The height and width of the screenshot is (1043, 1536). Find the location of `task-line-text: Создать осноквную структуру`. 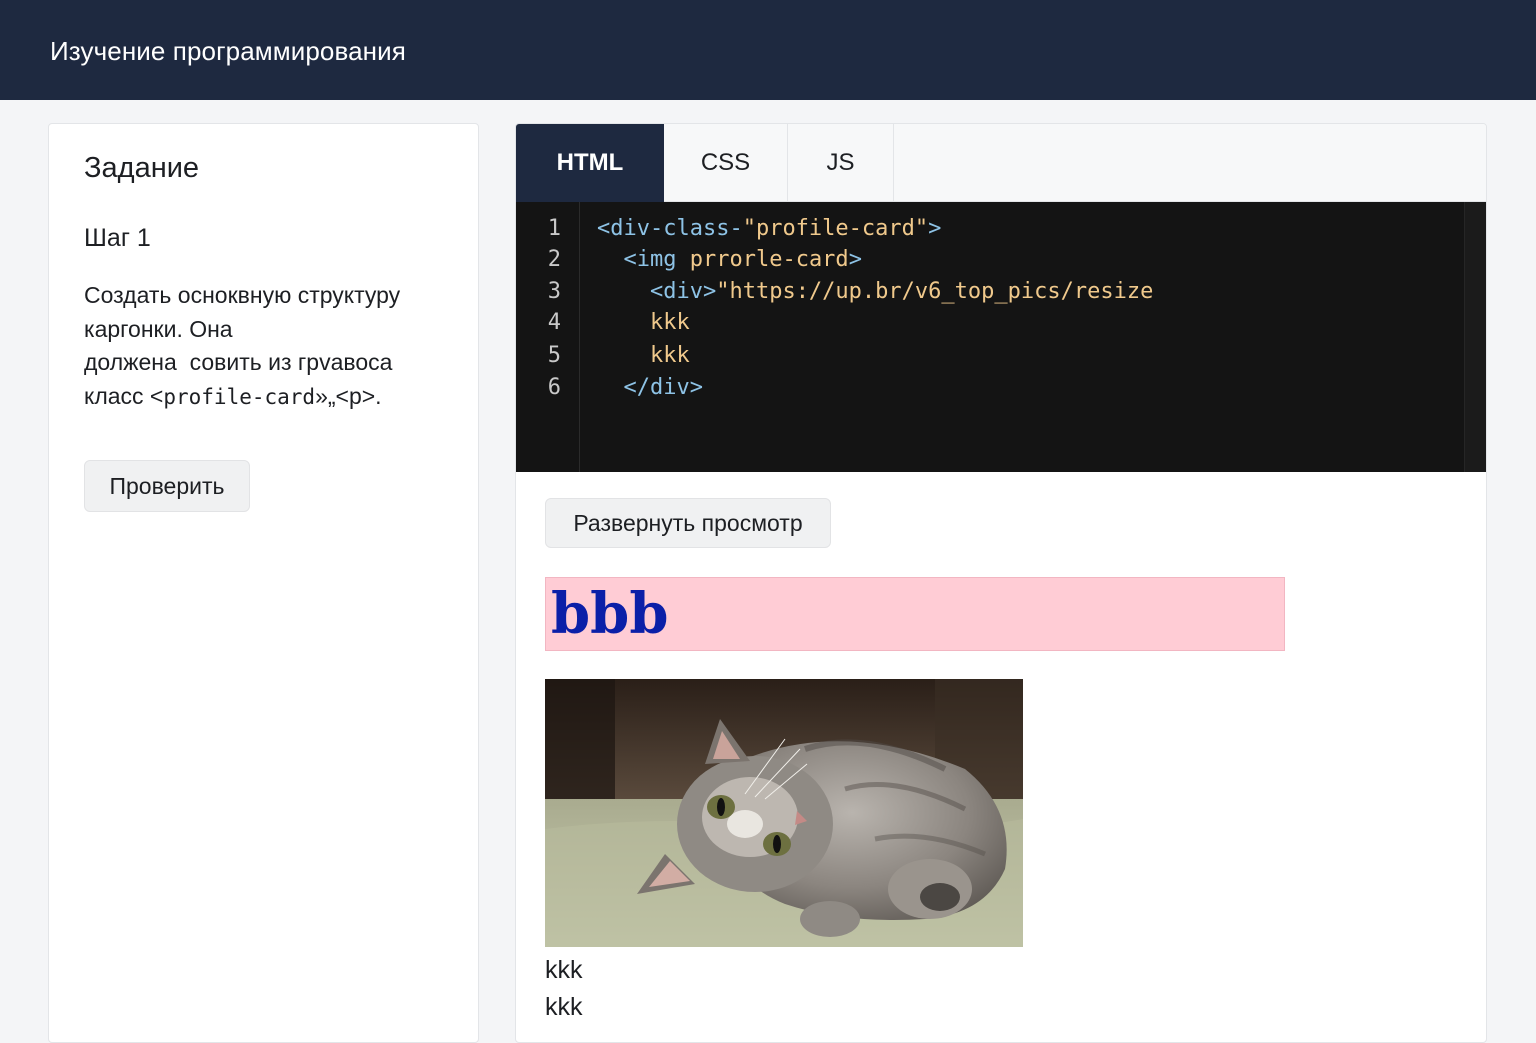

task-line-text: Создать осноквную структуру is located at coordinates (242, 295).